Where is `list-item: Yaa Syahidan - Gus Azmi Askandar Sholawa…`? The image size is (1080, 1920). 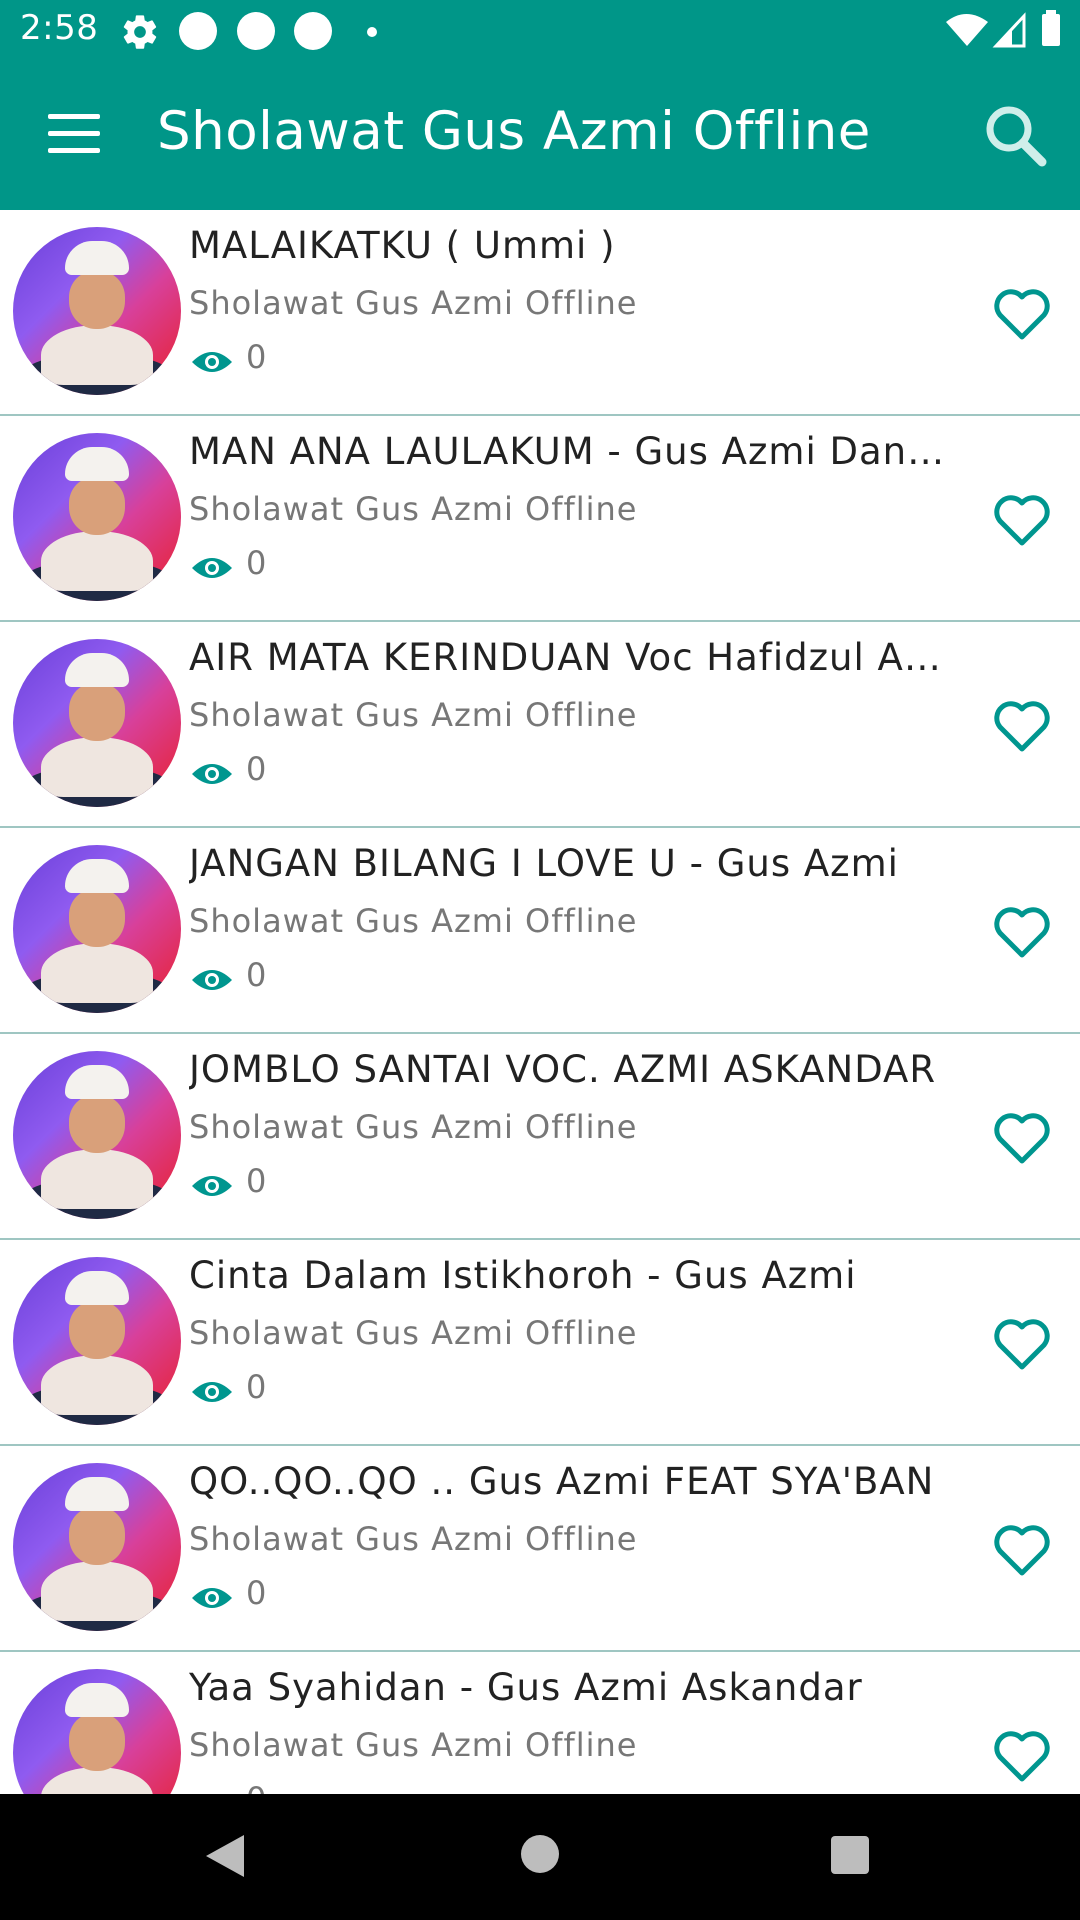 list-item: Yaa Syahidan - Gus Azmi Askandar Sholawa… is located at coordinates (540, 1723).